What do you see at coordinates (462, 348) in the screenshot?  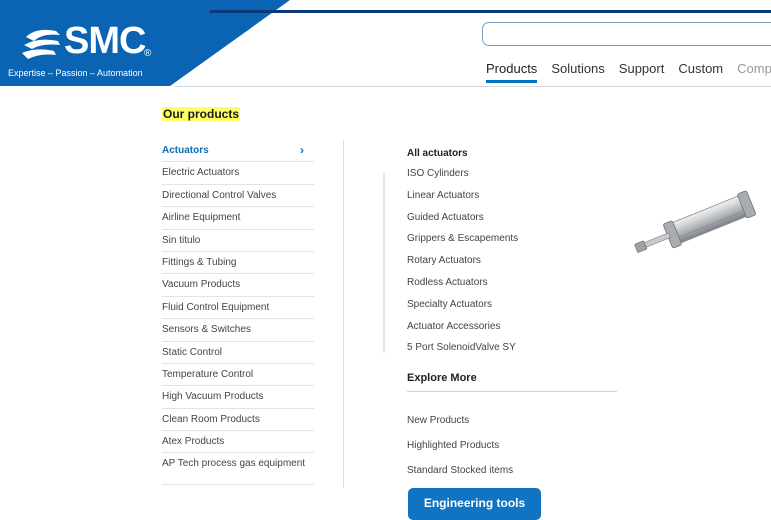 I see `subcategory-item: 5 Port SolenoidValve SY` at bounding box center [462, 348].